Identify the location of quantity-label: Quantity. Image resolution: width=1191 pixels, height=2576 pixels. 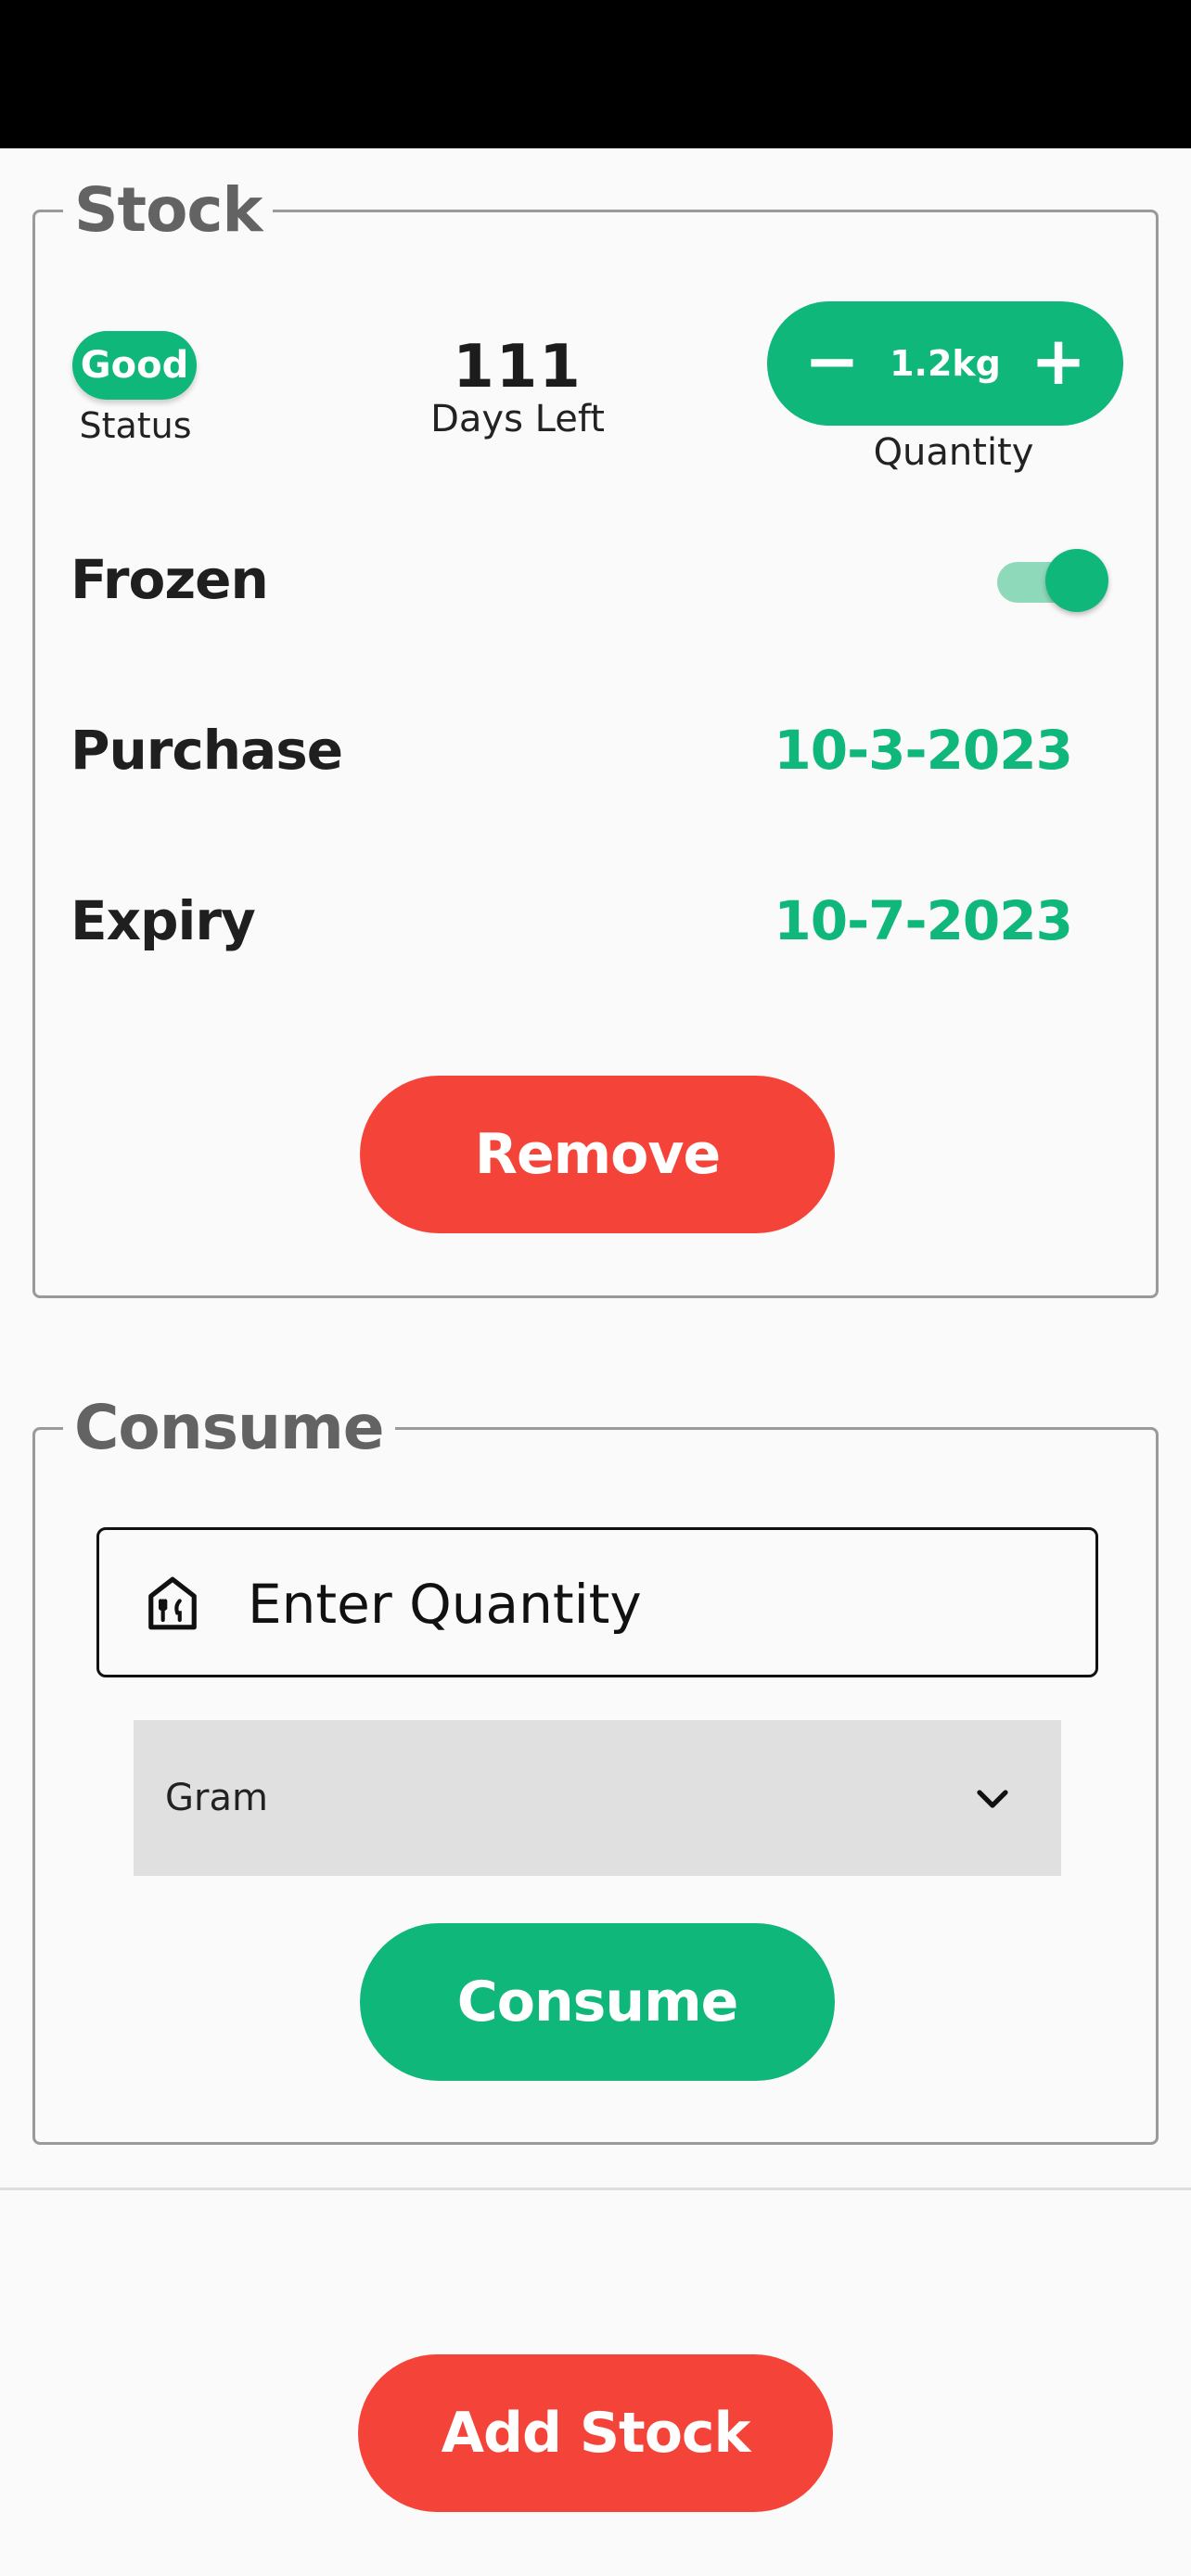
(953, 452).